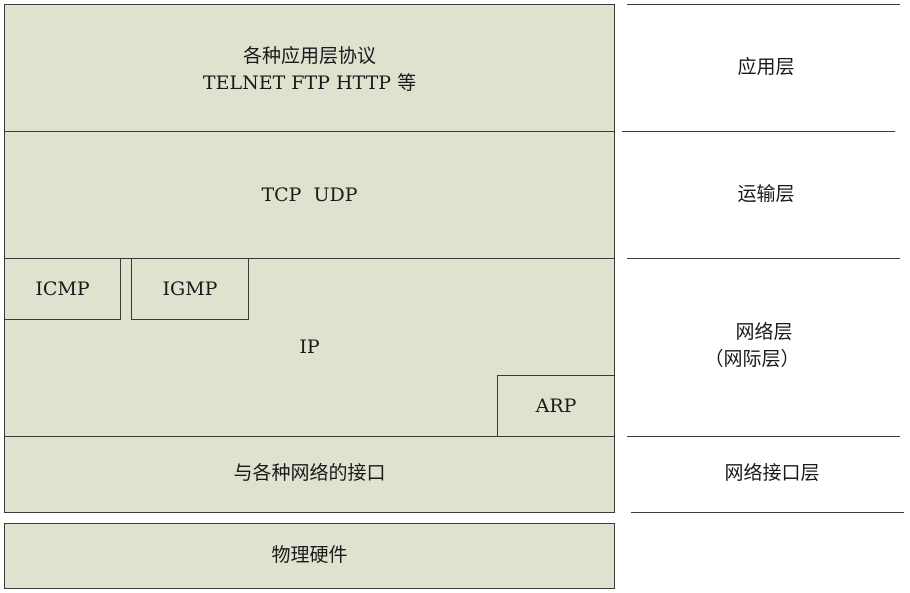  I want to click on network-interface-box: 与各种网络的接口, so click(309, 474).